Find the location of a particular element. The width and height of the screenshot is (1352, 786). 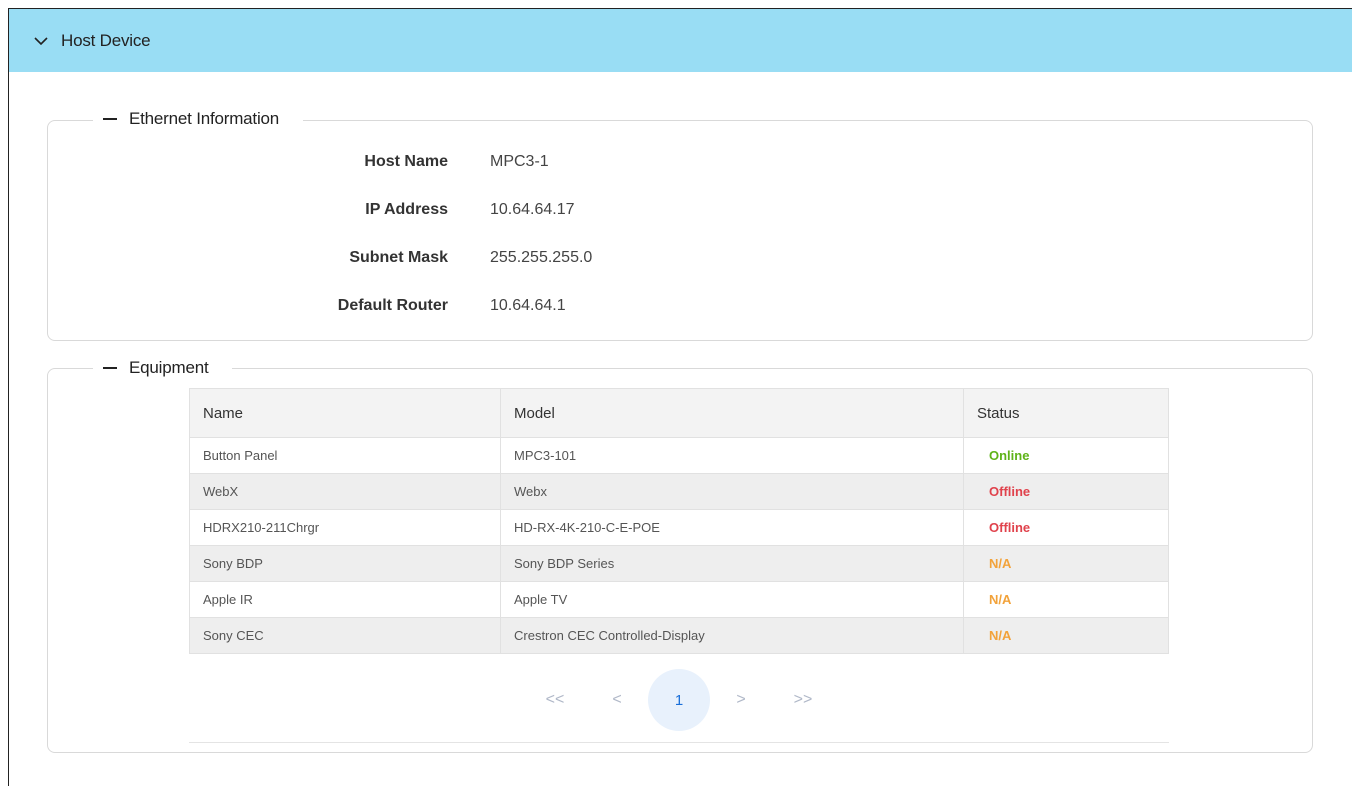

row-name: HDRX210-211Chrgr is located at coordinates (345, 527).